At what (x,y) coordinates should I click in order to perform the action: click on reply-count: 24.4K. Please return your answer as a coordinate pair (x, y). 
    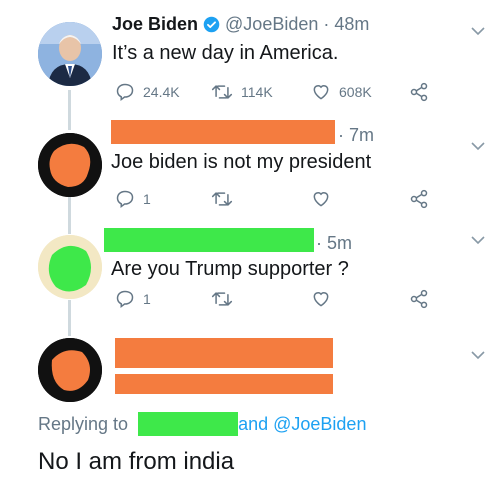
    Looking at the image, I should click on (161, 92).